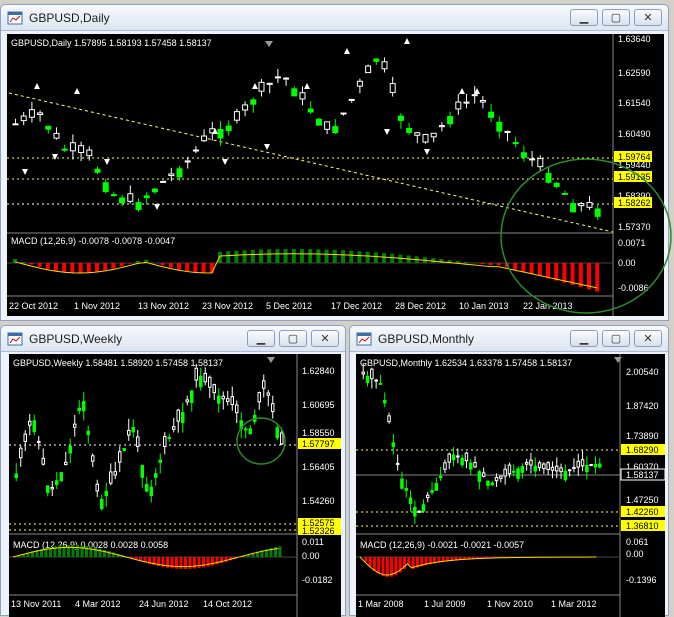  What do you see at coordinates (93, 241) in the screenshot?
I see `daily-macd-label: MACD (12,26,9) -0.0078 -0.0078 -0.0047` at bounding box center [93, 241].